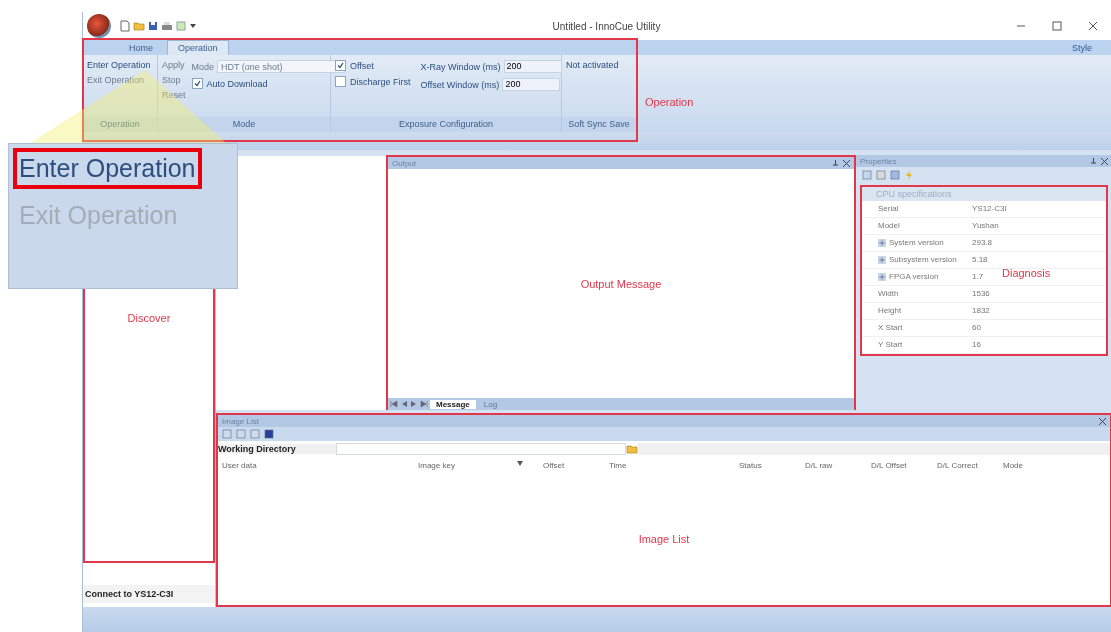  I want to click on property-value: 1832, so click(981, 310).